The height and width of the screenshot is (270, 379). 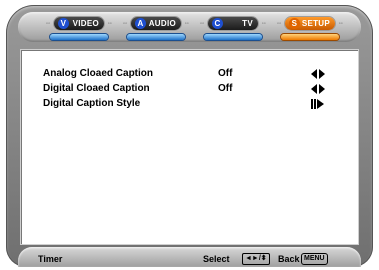 I want to click on footer-bar: Timer Select ◄►/⬍ Back MENU, so click(x=189, y=257).